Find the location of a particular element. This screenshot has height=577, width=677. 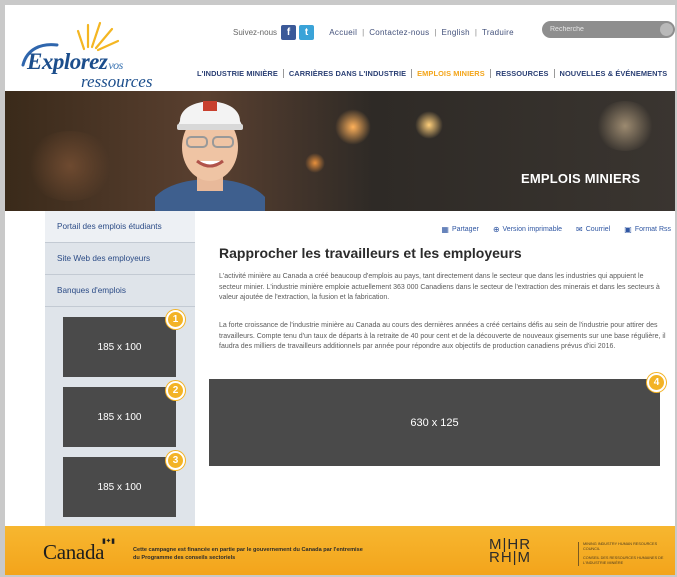

mihr-logo-bottom: RH|M is located at coordinates (510, 557).